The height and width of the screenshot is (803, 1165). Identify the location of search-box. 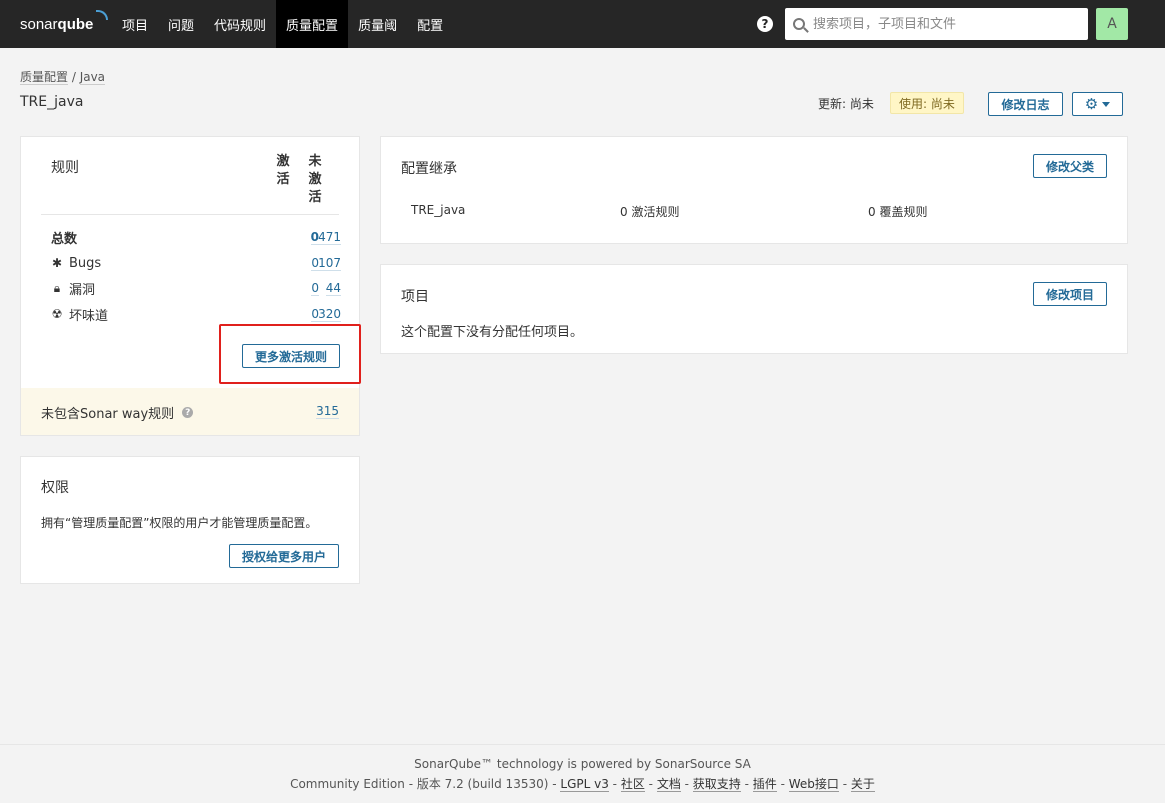
(936, 24).